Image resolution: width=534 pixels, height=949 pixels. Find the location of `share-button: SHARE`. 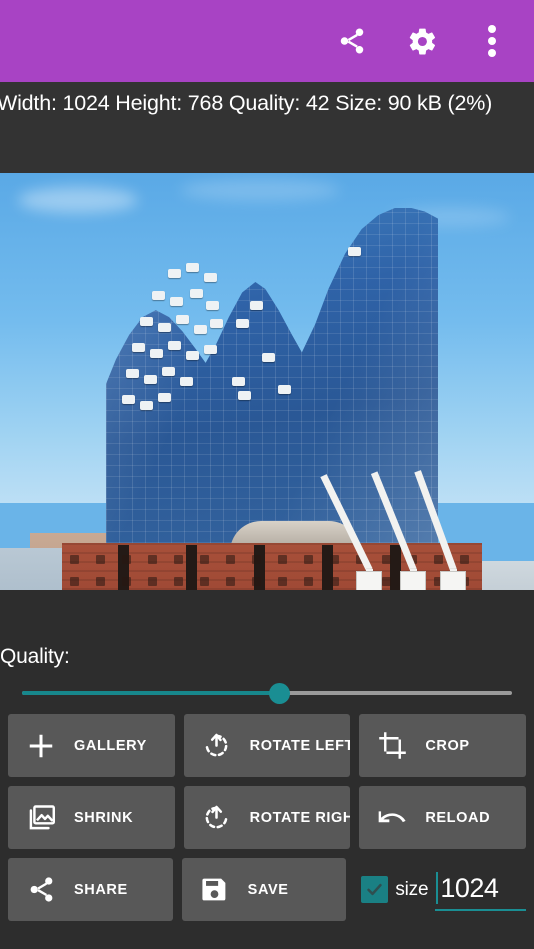

share-button: SHARE is located at coordinates (90, 889).